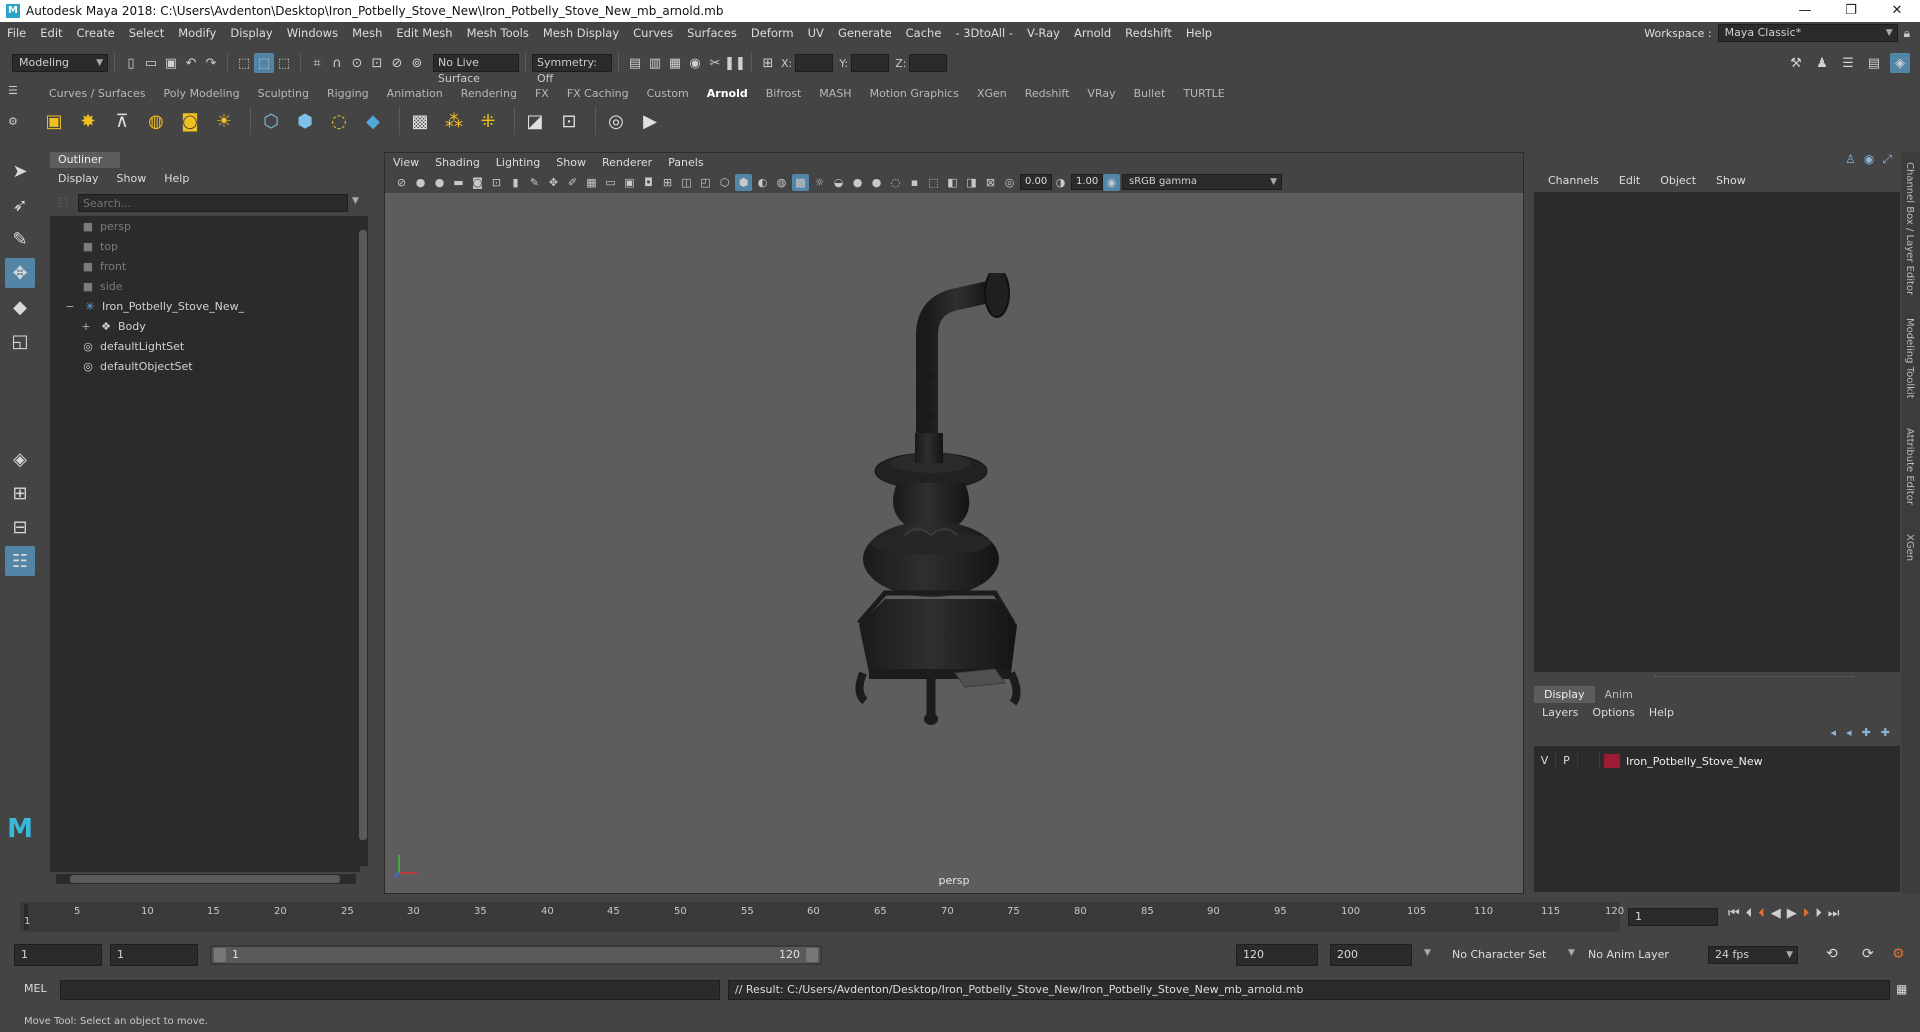 This screenshot has height=1032, width=1920. What do you see at coordinates (20, 493) in the screenshot?
I see `four-view-icon: ⊞` at bounding box center [20, 493].